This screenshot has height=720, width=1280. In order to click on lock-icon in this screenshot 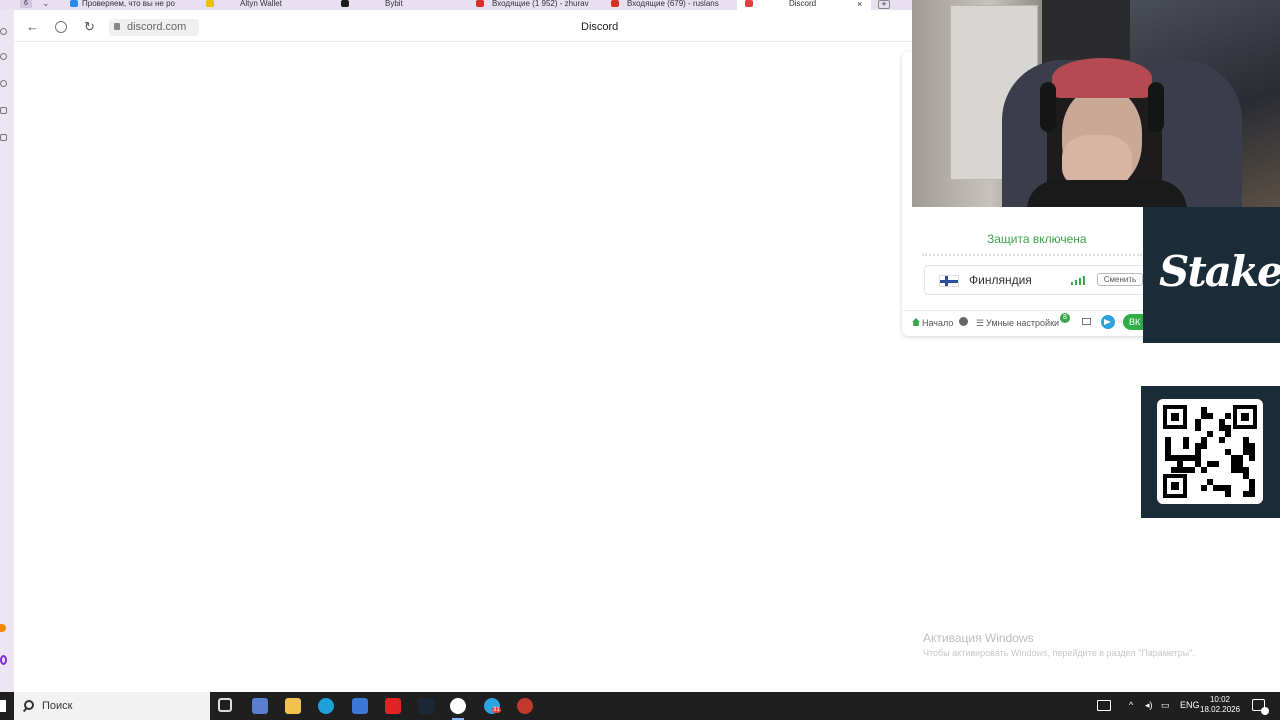, I will do `click(117, 26)`.